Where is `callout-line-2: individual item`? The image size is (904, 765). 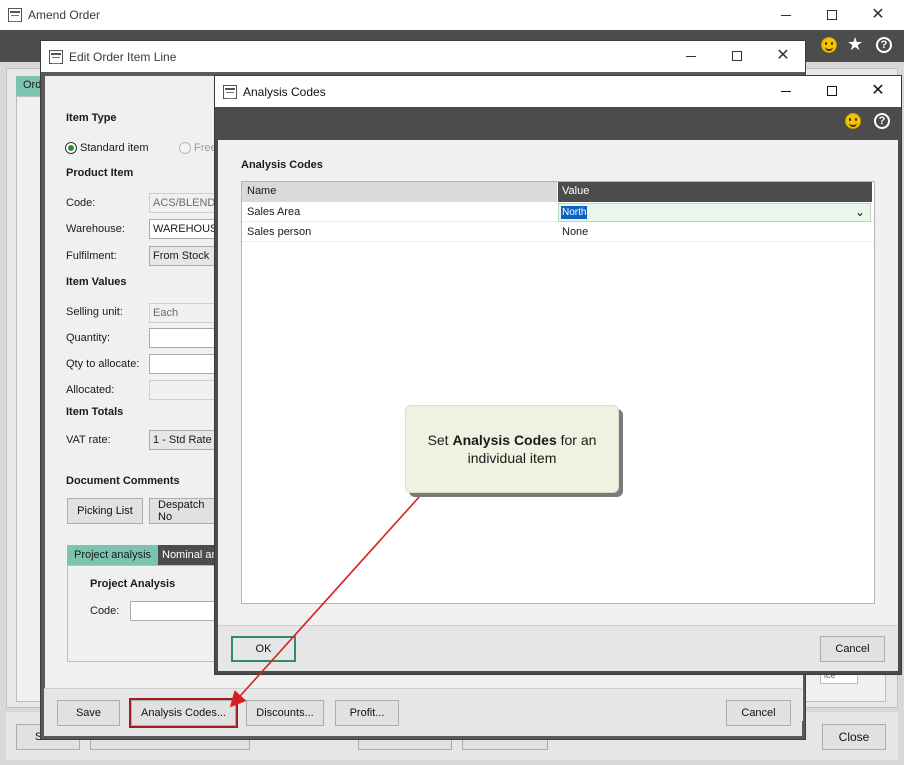 callout-line-2: individual item is located at coordinates (512, 458).